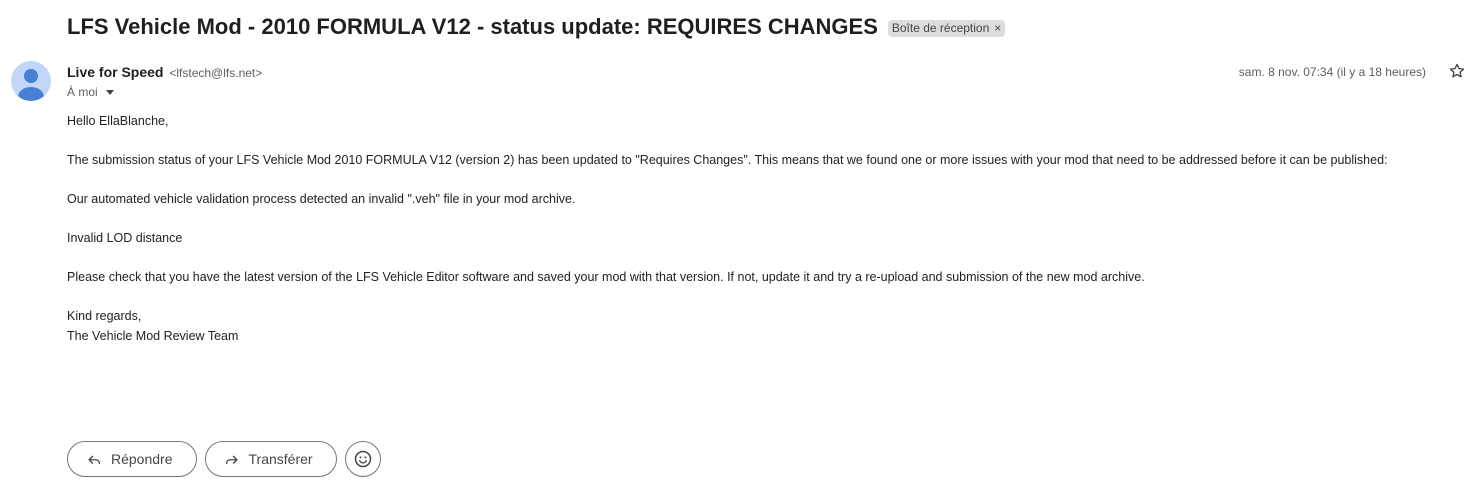 The height and width of the screenshot is (500, 1475). Describe the element at coordinates (216, 73) in the screenshot. I see `sender-email: <lfstech@lfs.net>` at that location.